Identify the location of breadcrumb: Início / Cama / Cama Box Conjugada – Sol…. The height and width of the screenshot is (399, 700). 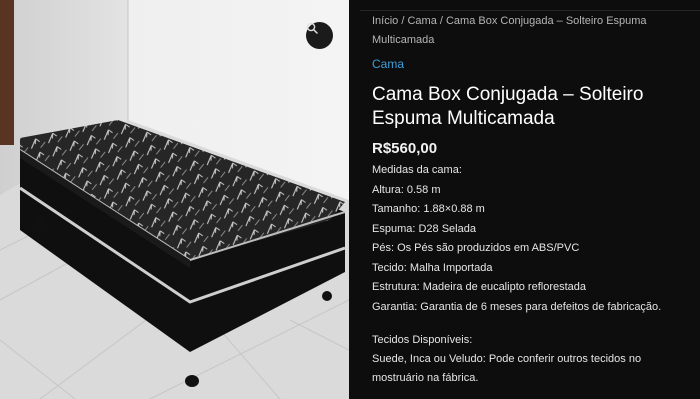
(529, 31).